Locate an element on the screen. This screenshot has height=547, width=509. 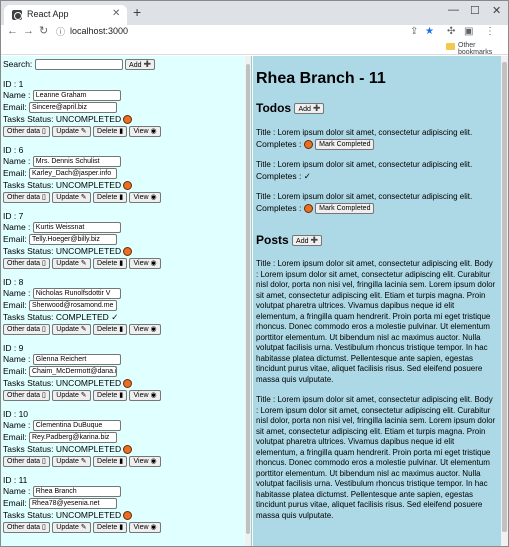
email-field: Rhea78@yesenia.net is located at coordinates (73, 504).